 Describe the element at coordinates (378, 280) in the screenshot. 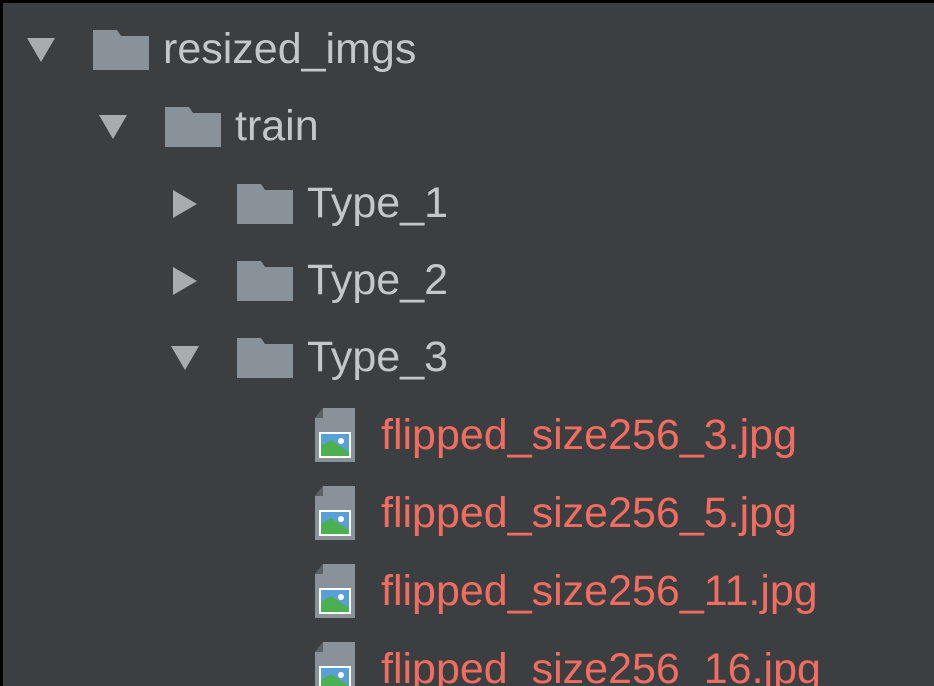

I see `tree-node-label: Type_2` at that location.